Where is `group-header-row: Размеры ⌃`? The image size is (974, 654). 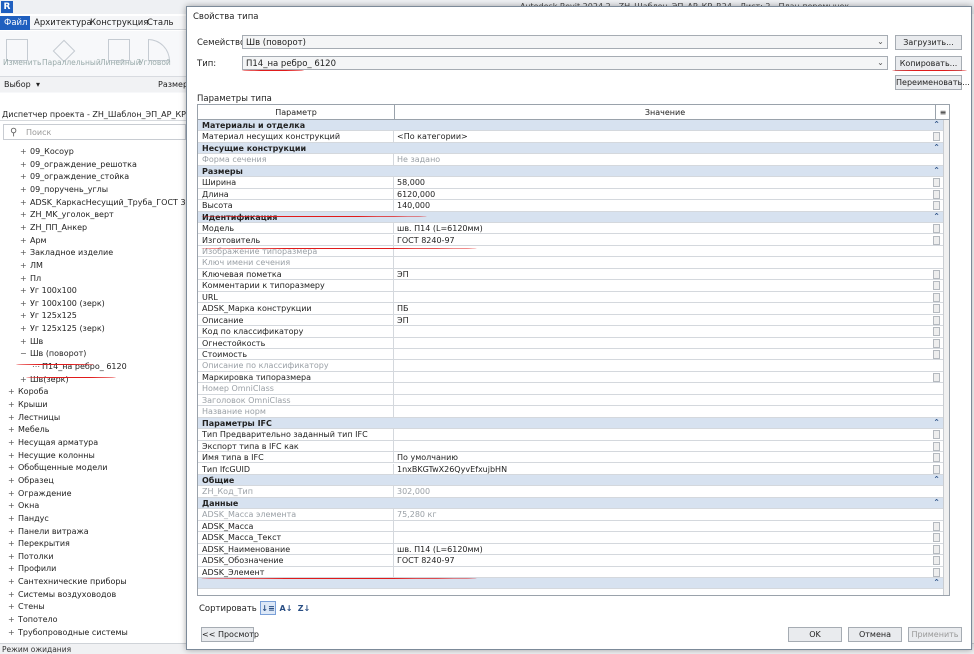
group-header-row: Размеры ⌃ is located at coordinates (570, 171).